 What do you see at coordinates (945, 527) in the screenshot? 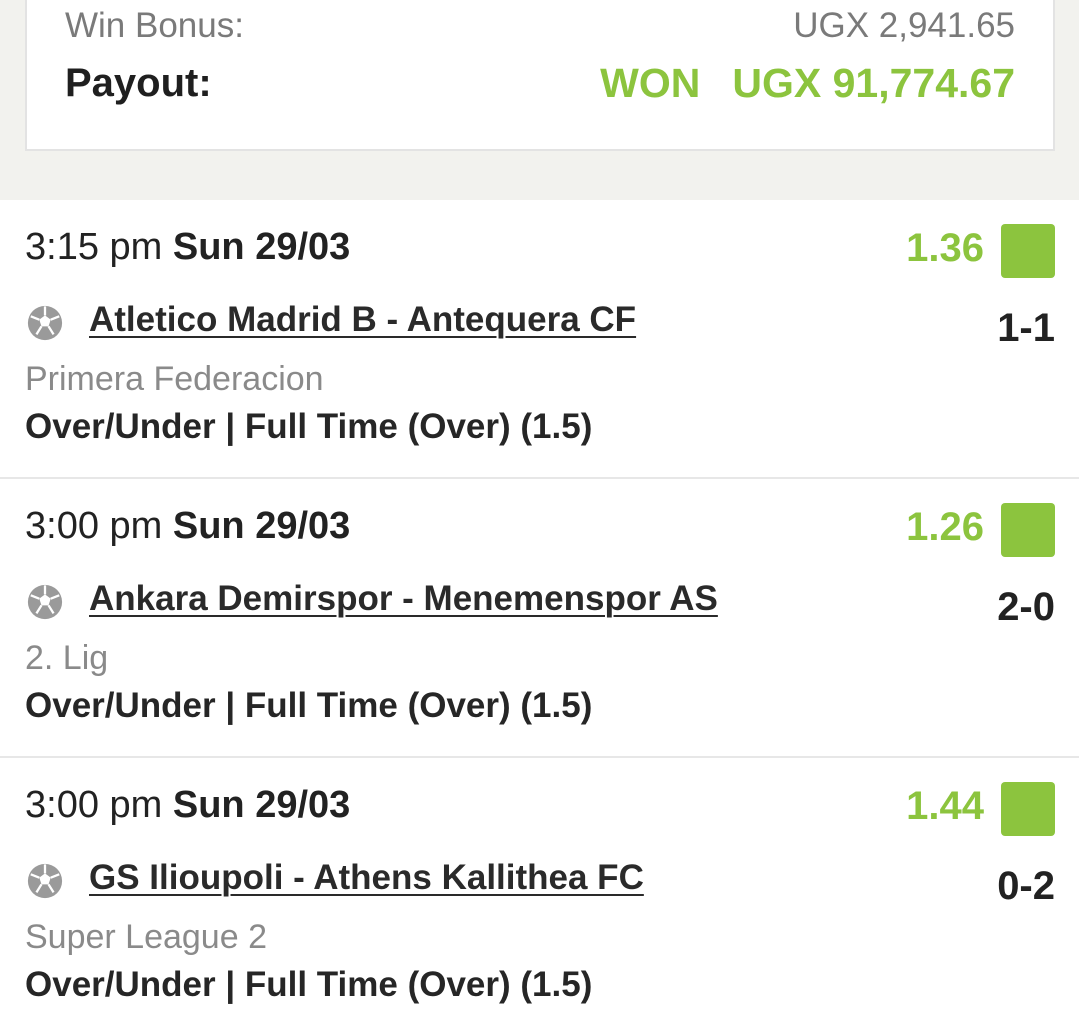
I see `match-odds: 1.26` at bounding box center [945, 527].